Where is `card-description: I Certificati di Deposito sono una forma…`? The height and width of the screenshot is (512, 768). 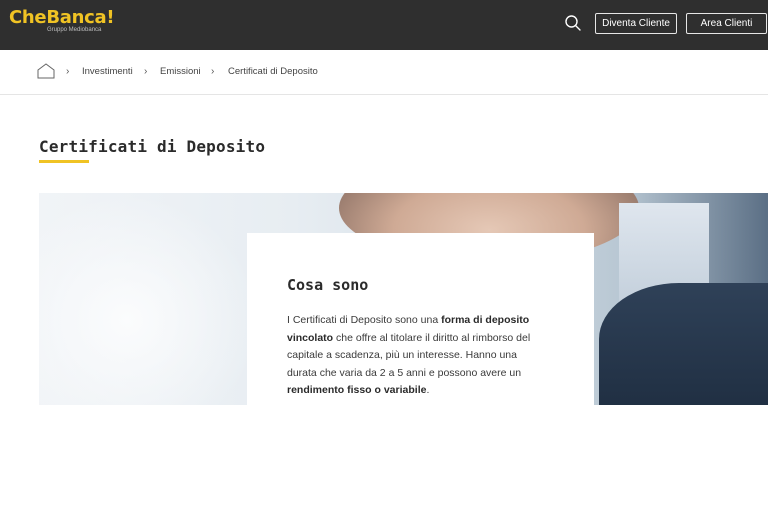
card-description: I Certificati di Deposito sono una forma… is located at coordinates (409, 355).